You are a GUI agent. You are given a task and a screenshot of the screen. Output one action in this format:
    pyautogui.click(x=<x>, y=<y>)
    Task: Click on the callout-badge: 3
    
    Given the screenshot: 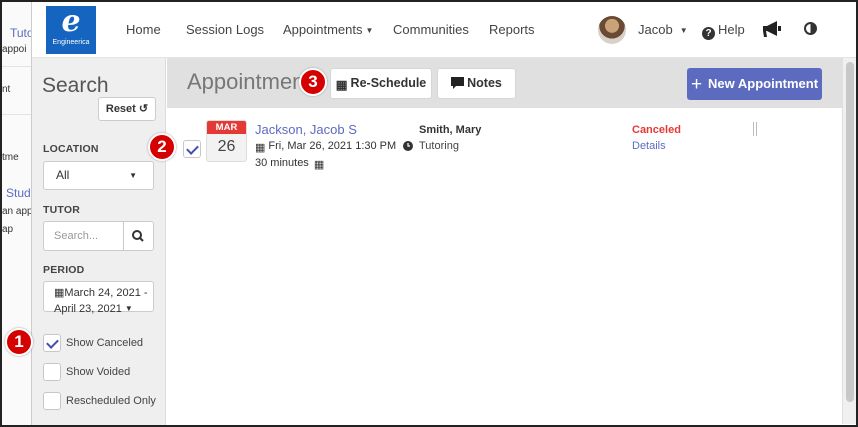 What is the action you would take?
    pyautogui.click(x=313, y=82)
    